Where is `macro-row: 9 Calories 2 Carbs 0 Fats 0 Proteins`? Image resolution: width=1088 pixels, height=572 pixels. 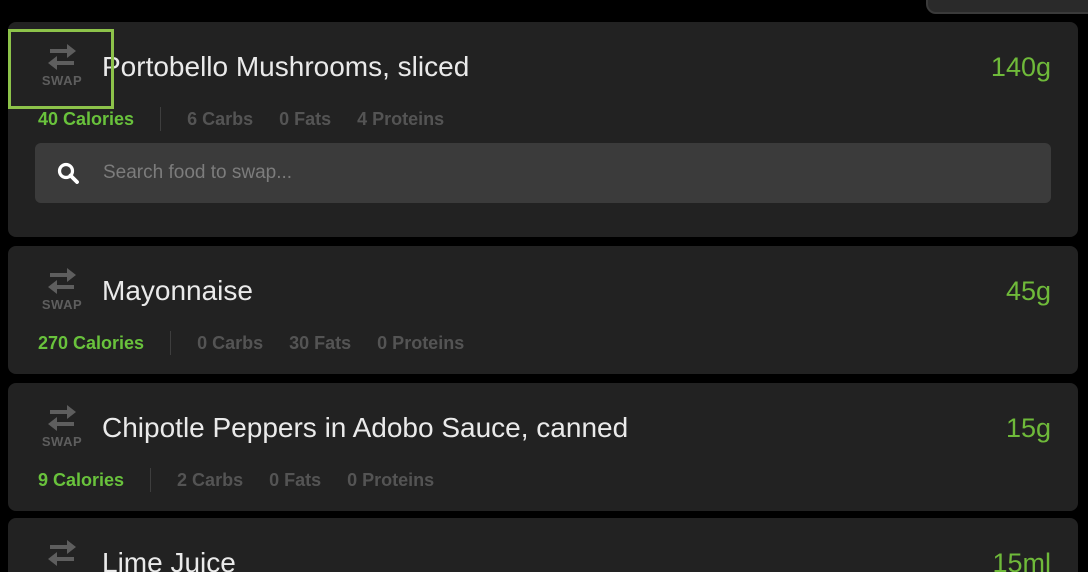
macro-row: 9 Calories 2 Carbs 0 Fats 0 Proteins is located at coordinates (249, 480).